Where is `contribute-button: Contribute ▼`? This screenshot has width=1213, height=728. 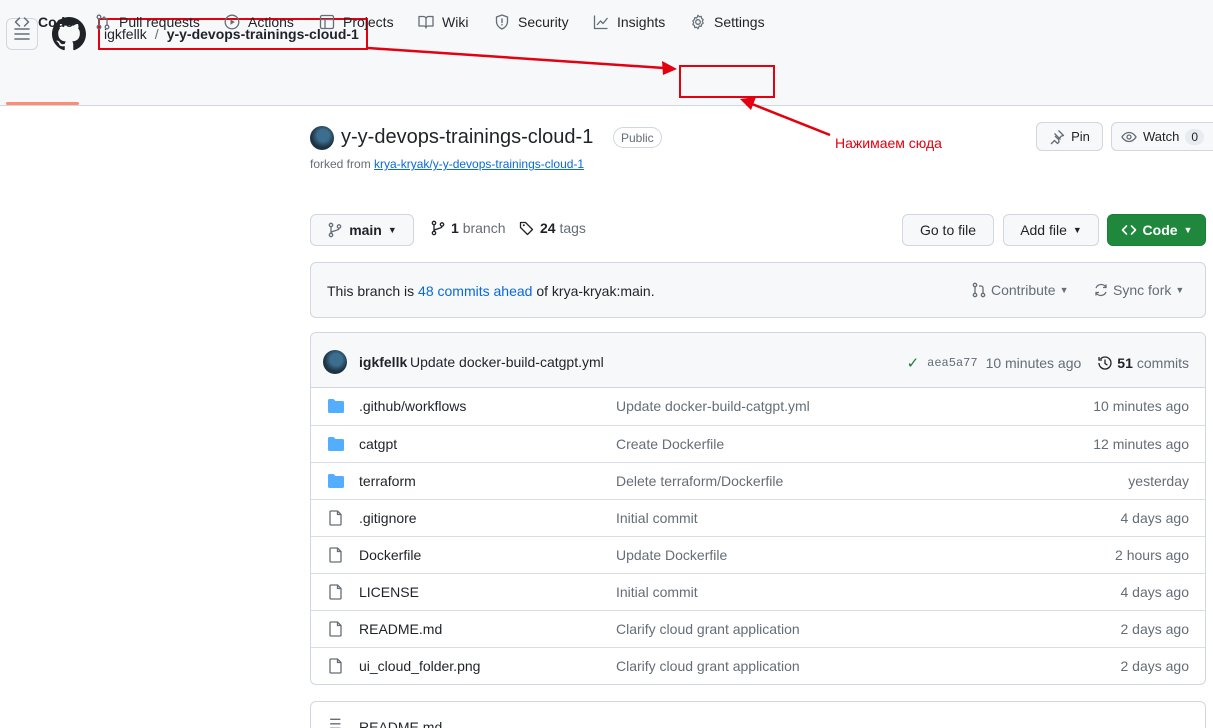
contribute-button: Contribute ▼ is located at coordinates (1020, 290).